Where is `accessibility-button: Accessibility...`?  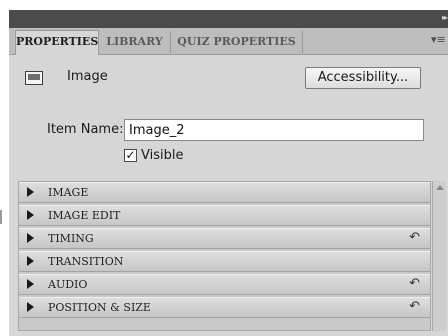 accessibility-button: Accessibility... is located at coordinates (363, 78).